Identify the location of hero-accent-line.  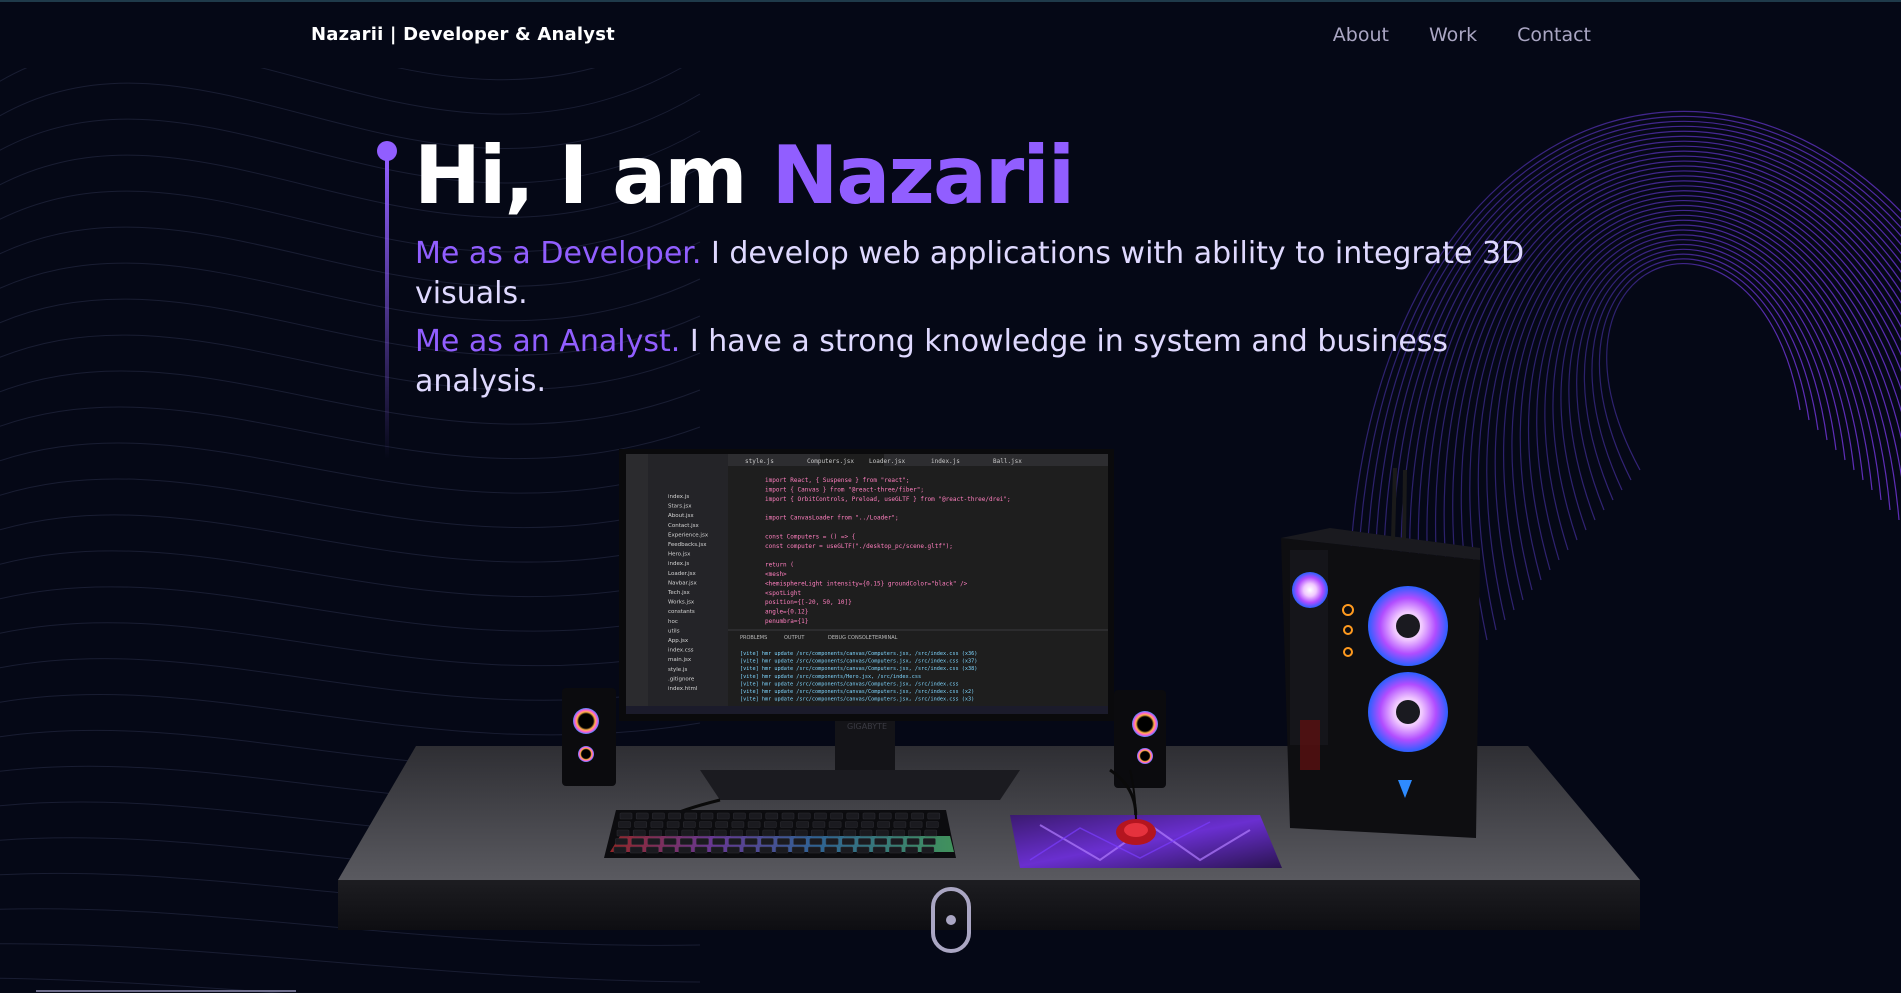
(387, 301).